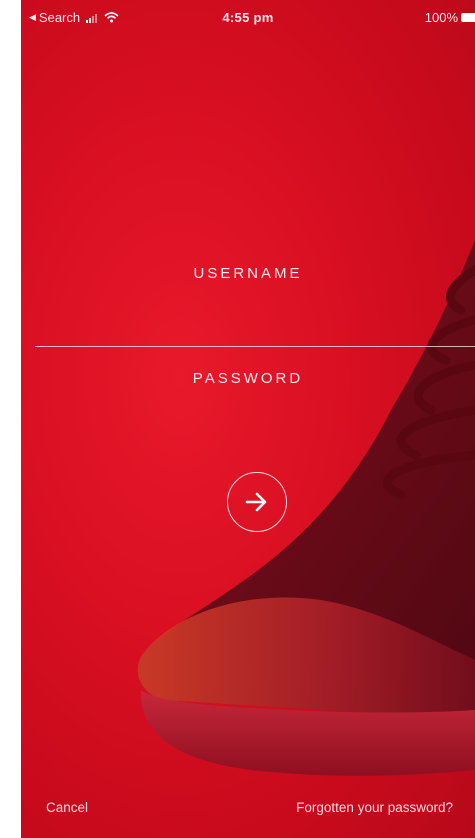  What do you see at coordinates (441, 17) in the screenshot?
I see `battery-percent: 100%` at bounding box center [441, 17].